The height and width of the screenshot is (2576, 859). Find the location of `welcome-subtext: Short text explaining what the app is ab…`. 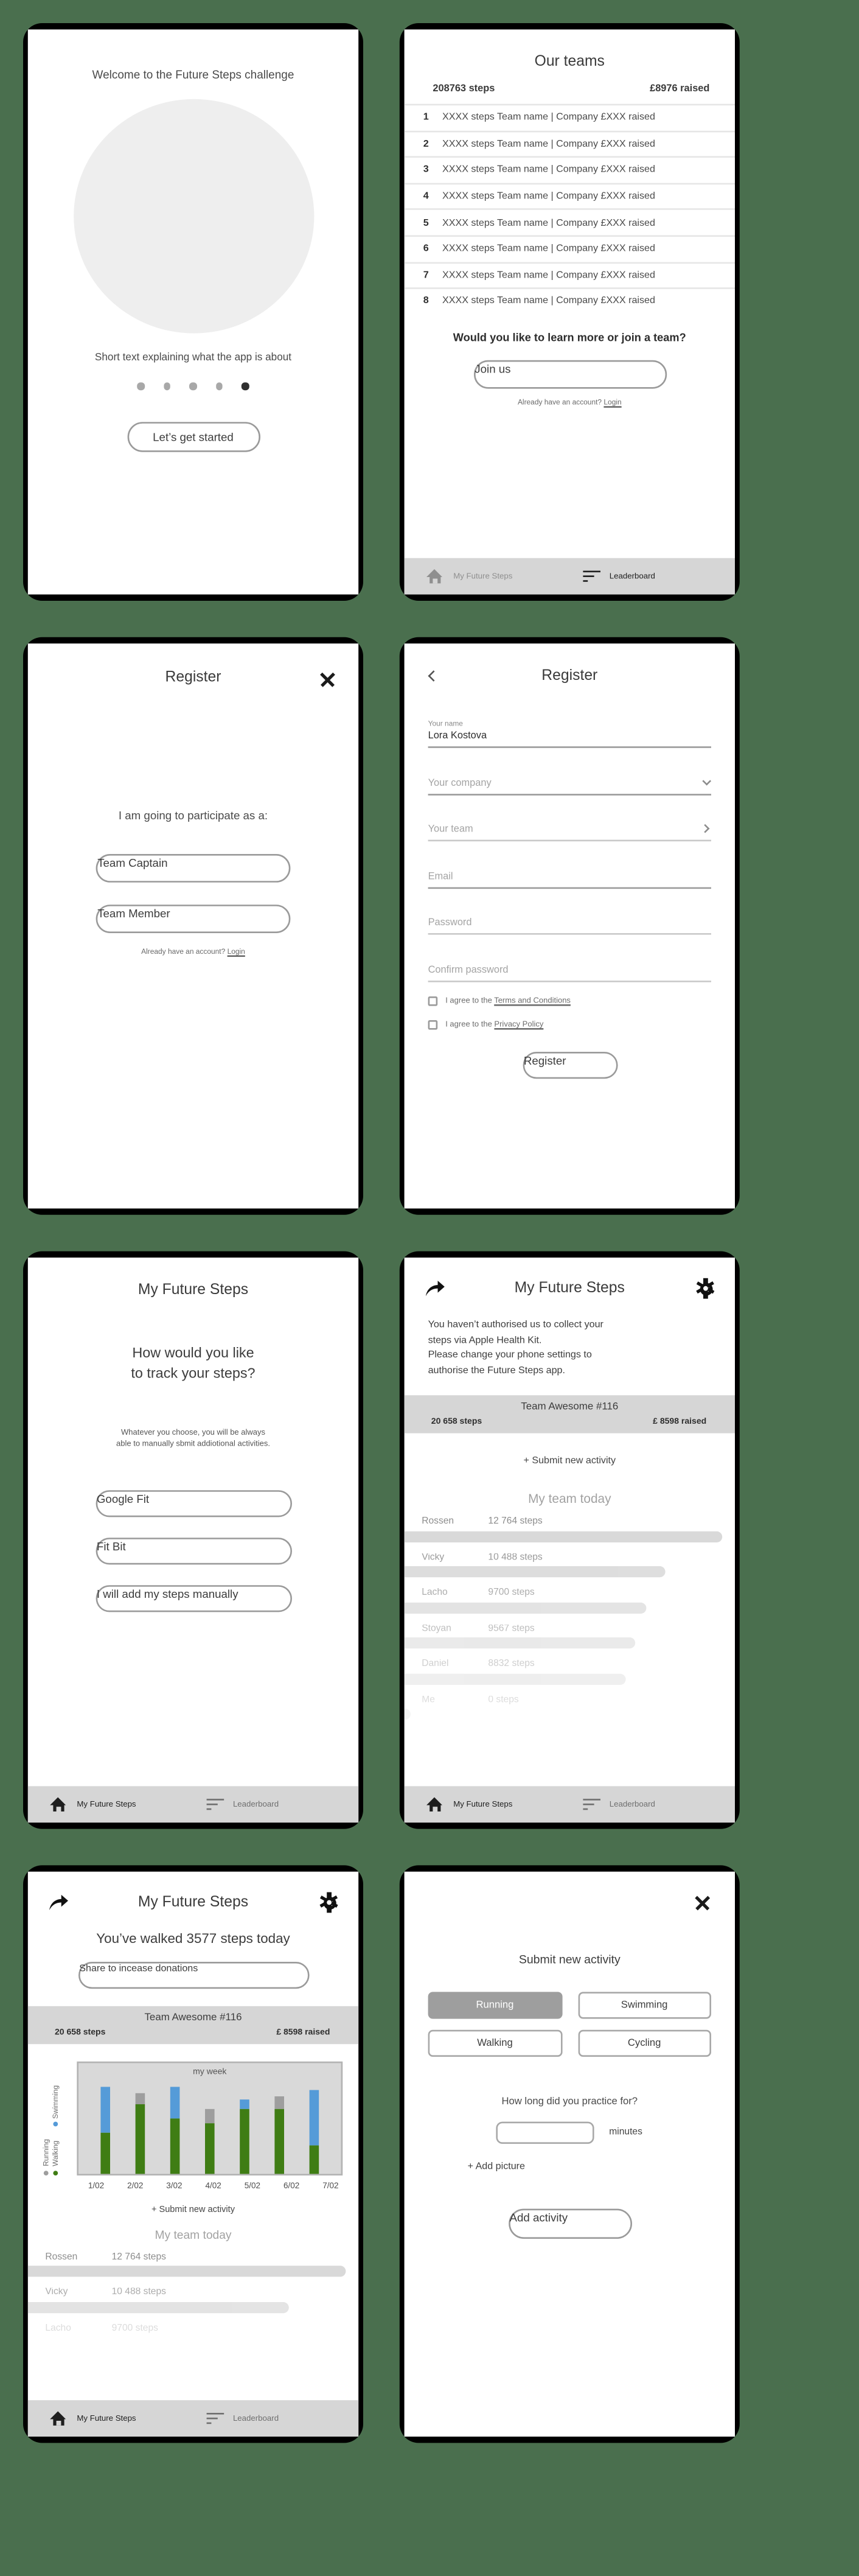

welcome-subtext: Short text explaining what the app is ab… is located at coordinates (193, 357).